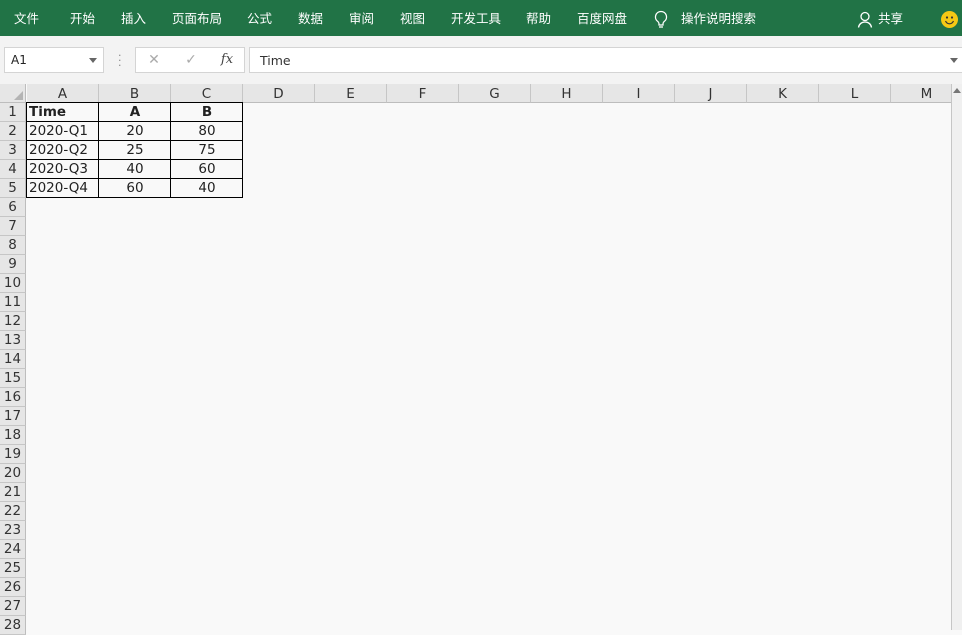 The image size is (962, 635). I want to click on table-cell: 2020-Q1, so click(63, 131).